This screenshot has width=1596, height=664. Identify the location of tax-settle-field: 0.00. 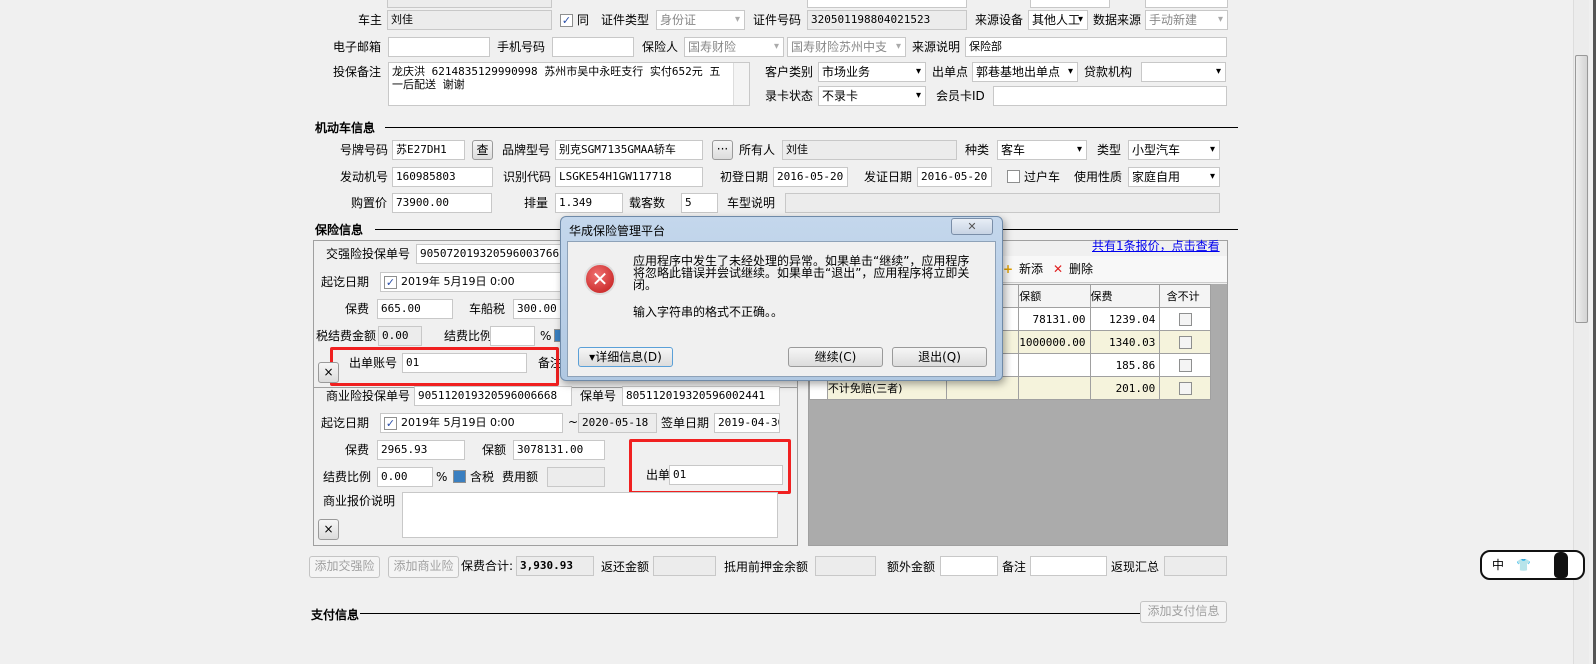
(400, 336).